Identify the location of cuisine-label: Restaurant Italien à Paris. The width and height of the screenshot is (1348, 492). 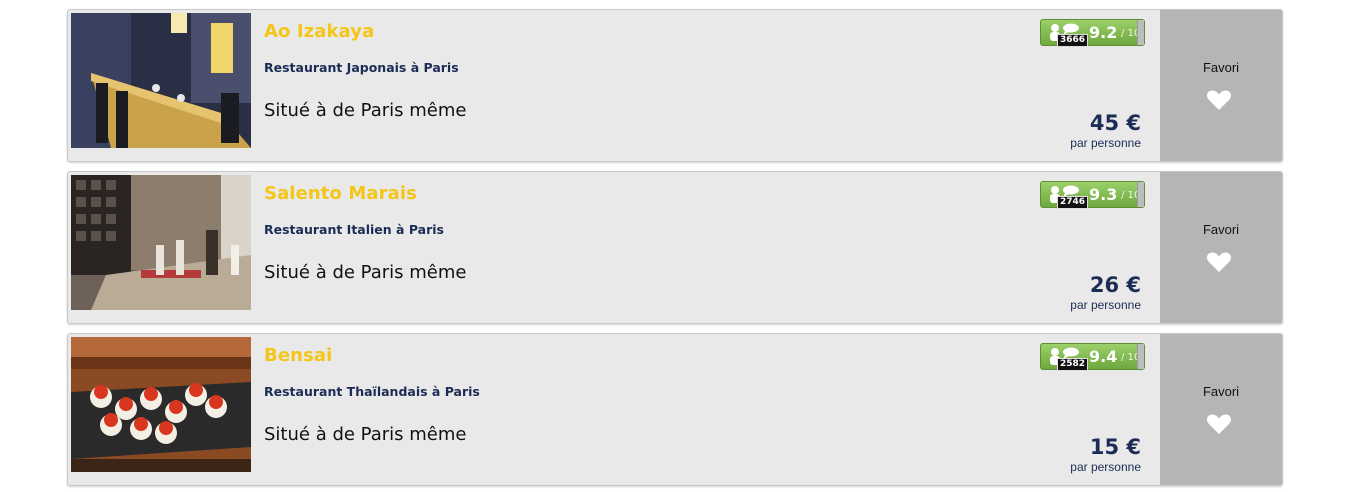
(354, 229).